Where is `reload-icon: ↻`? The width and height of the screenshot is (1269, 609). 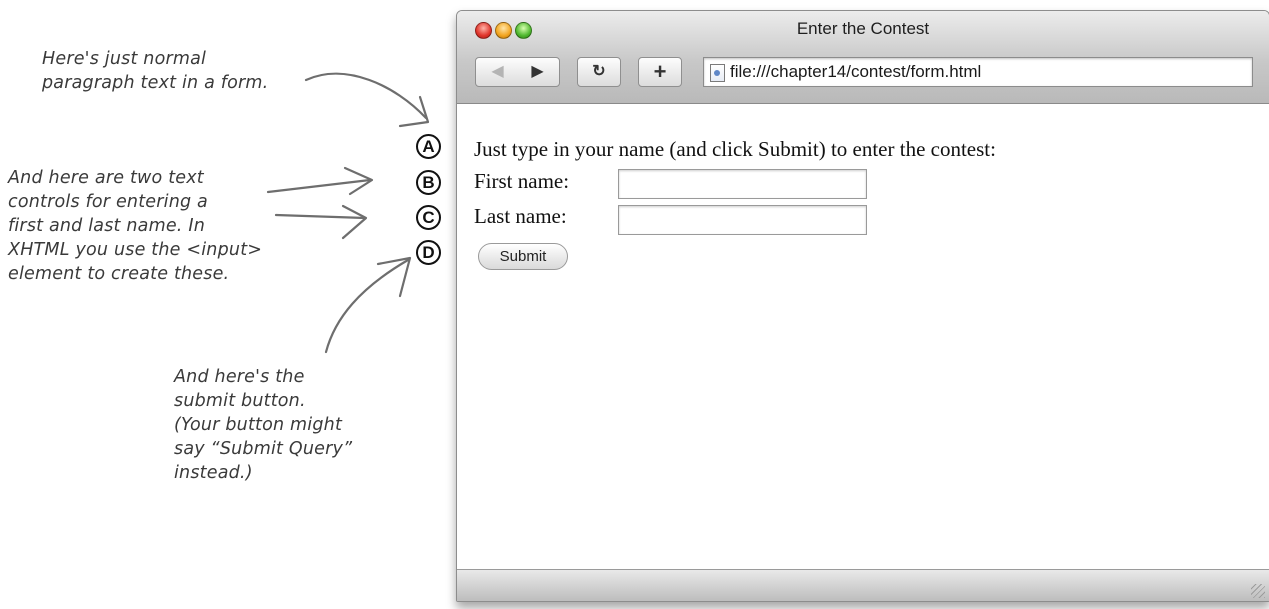 reload-icon: ↻ is located at coordinates (599, 71).